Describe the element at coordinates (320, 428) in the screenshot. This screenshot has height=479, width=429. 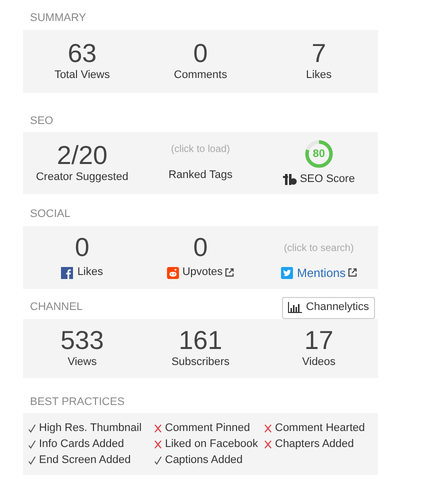
I see `practice-label: Comment Hearted` at that location.